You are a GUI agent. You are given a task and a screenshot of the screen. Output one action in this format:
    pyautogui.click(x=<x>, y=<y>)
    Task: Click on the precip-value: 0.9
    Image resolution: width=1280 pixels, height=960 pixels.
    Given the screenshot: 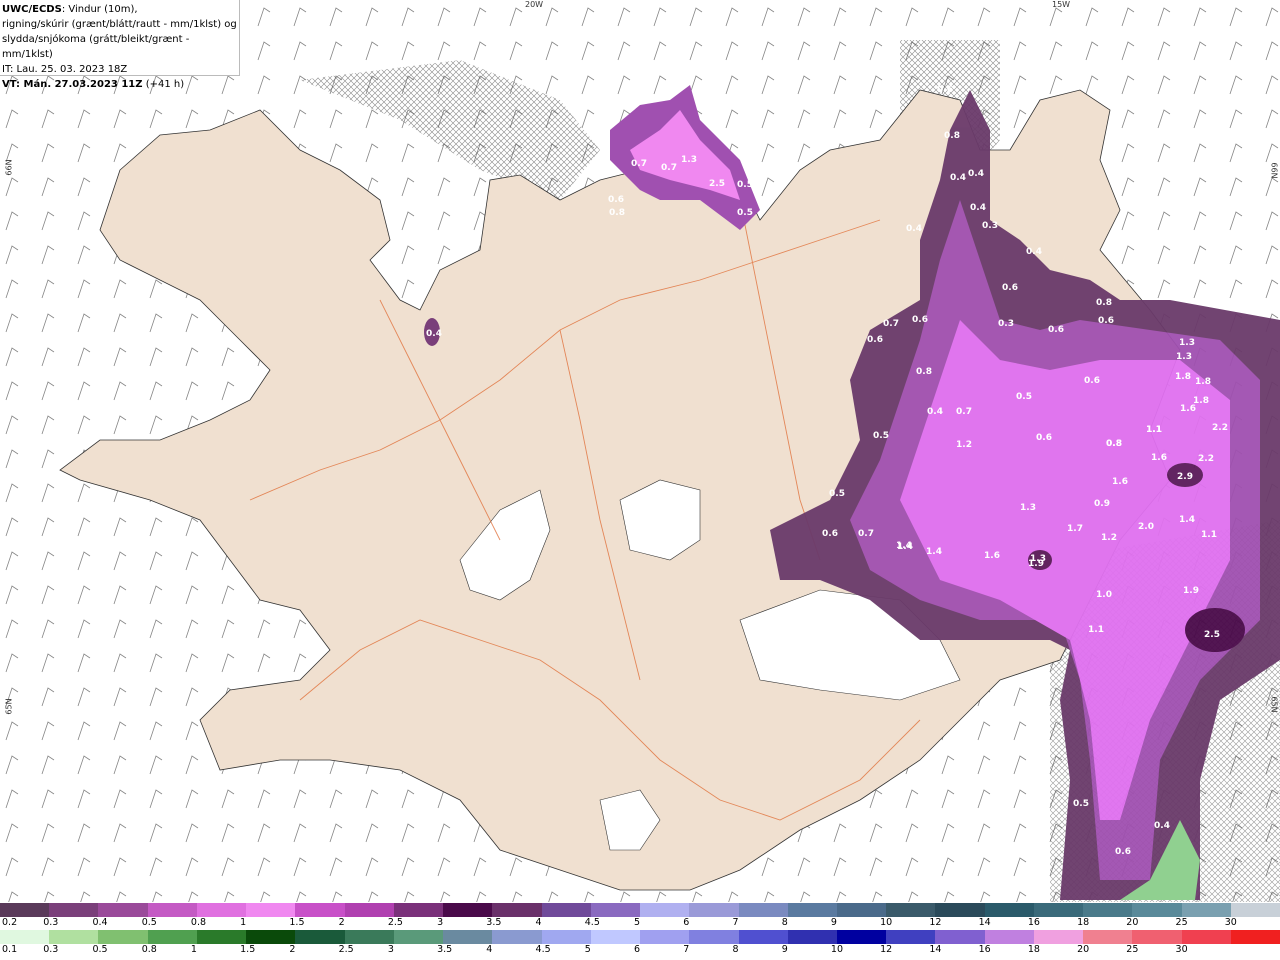 What is the action you would take?
    pyautogui.click(x=1102, y=504)
    